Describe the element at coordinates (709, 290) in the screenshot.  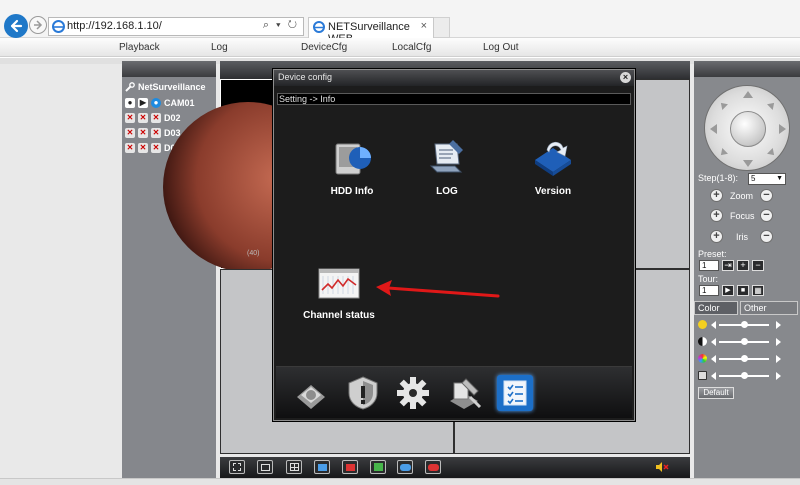
I see `tour-input: 1` at that location.